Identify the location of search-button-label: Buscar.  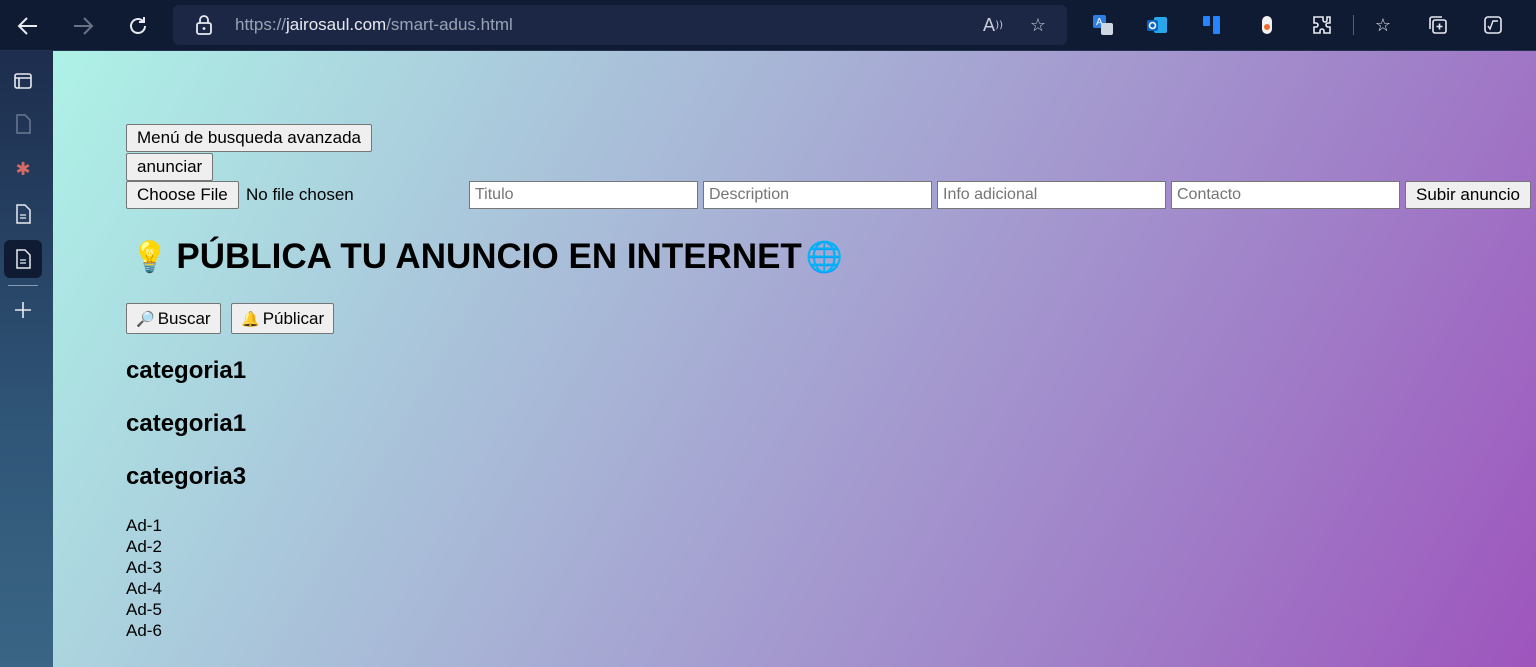
(184, 318).